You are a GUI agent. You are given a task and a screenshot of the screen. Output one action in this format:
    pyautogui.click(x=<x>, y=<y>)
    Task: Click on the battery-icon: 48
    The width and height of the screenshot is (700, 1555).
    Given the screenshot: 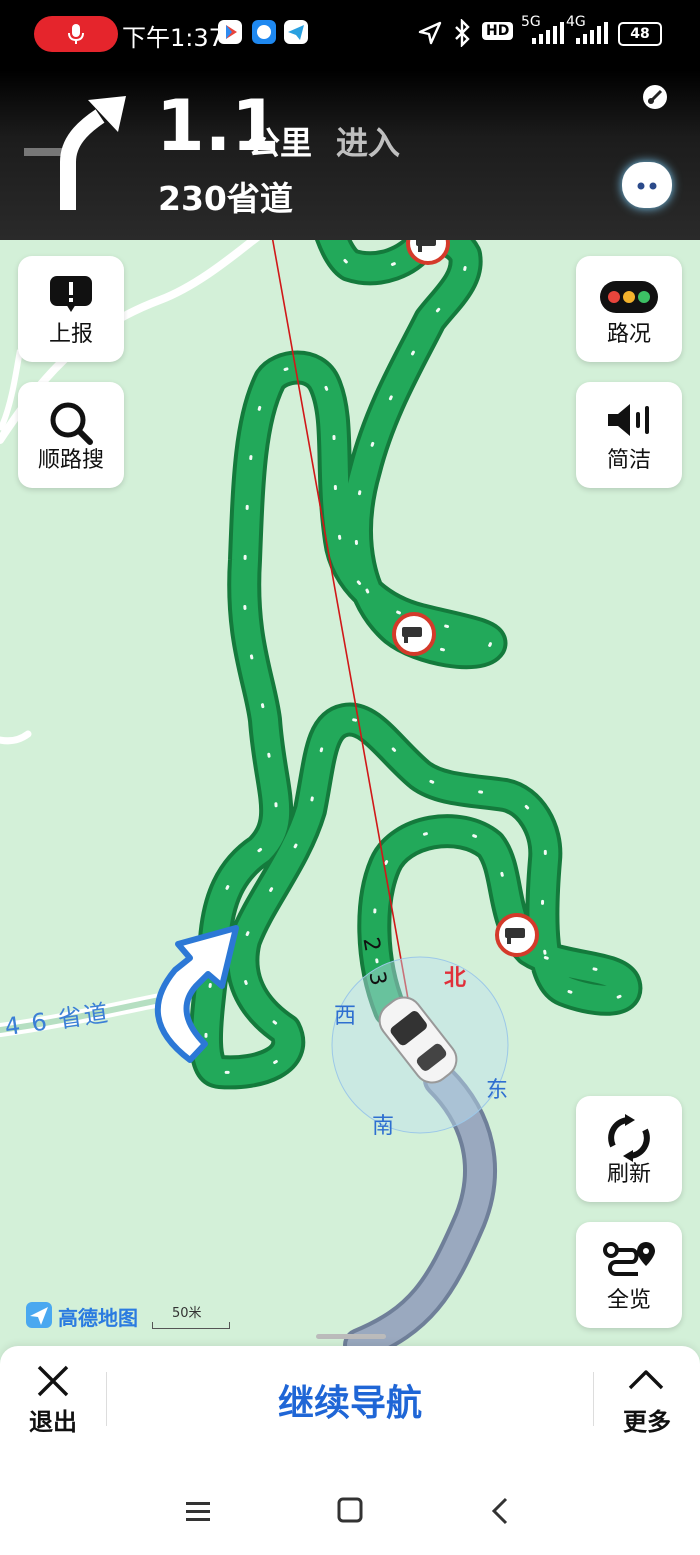 What is the action you would take?
    pyautogui.click(x=640, y=34)
    